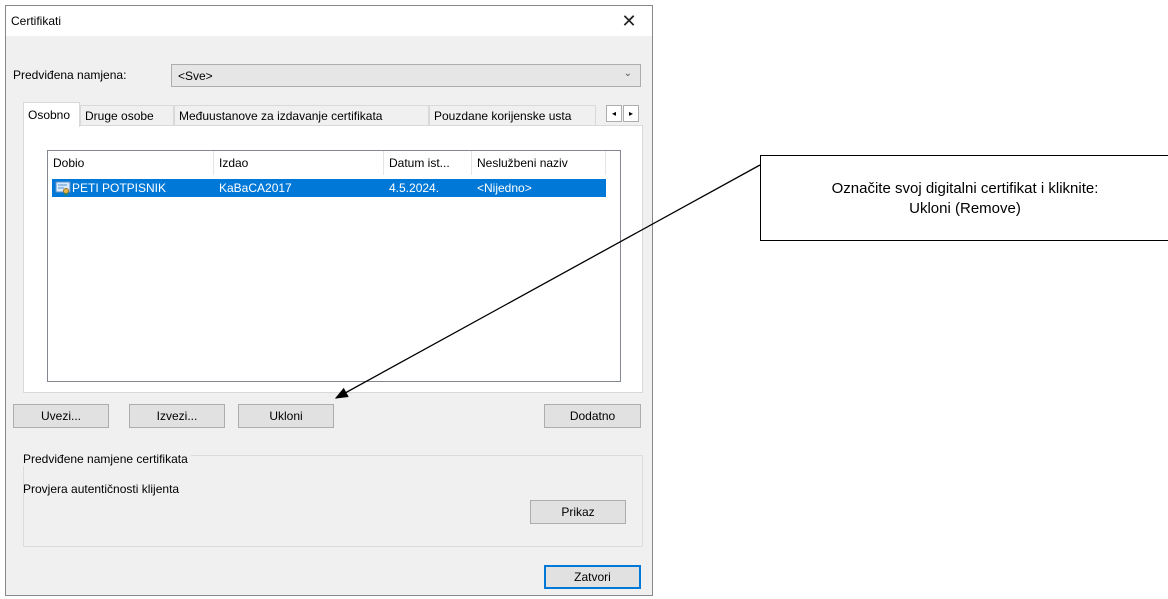 Image resolution: width=1168 pixels, height=599 pixels. What do you see at coordinates (547, 281) in the screenshot?
I see `annotation-arrow` at bounding box center [547, 281].